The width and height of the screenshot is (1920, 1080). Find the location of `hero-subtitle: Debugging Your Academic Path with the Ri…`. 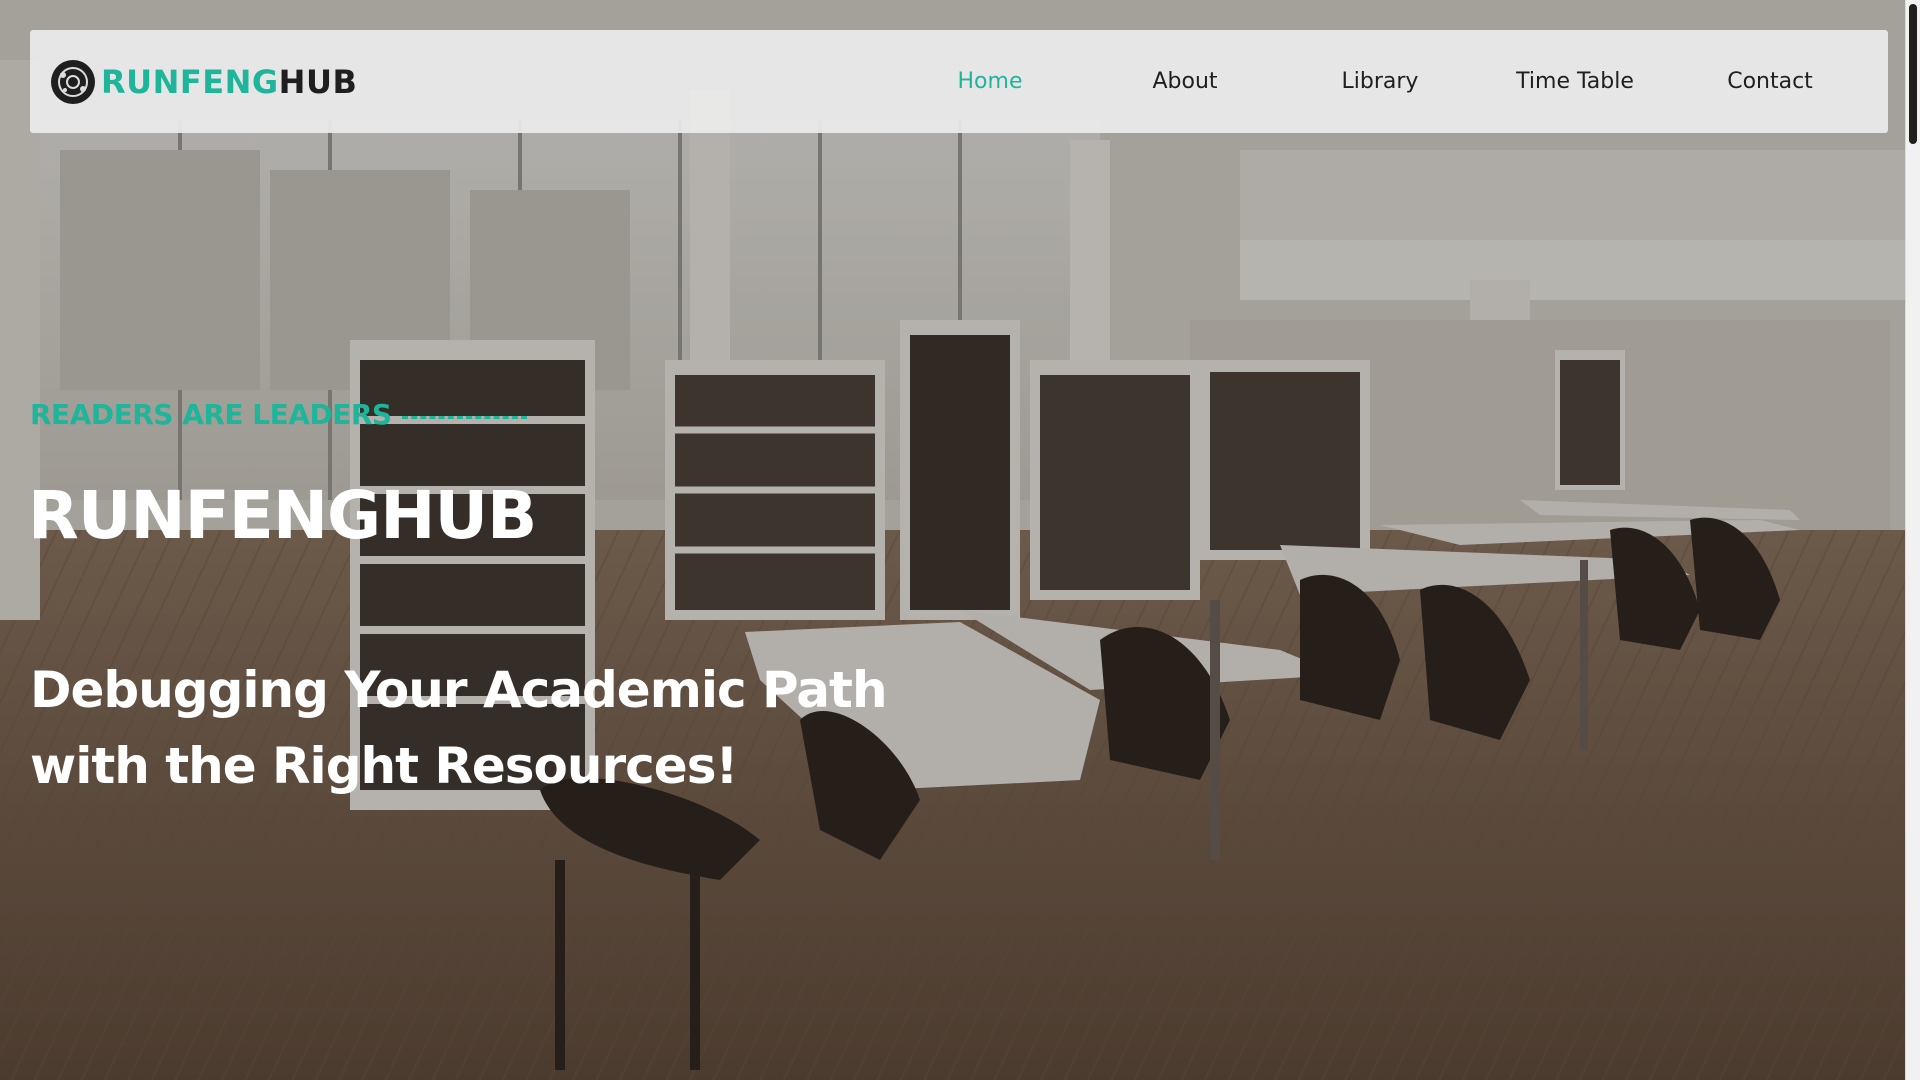

hero-subtitle: Debugging Your Academic Path with the Ri… is located at coordinates (459, 728).